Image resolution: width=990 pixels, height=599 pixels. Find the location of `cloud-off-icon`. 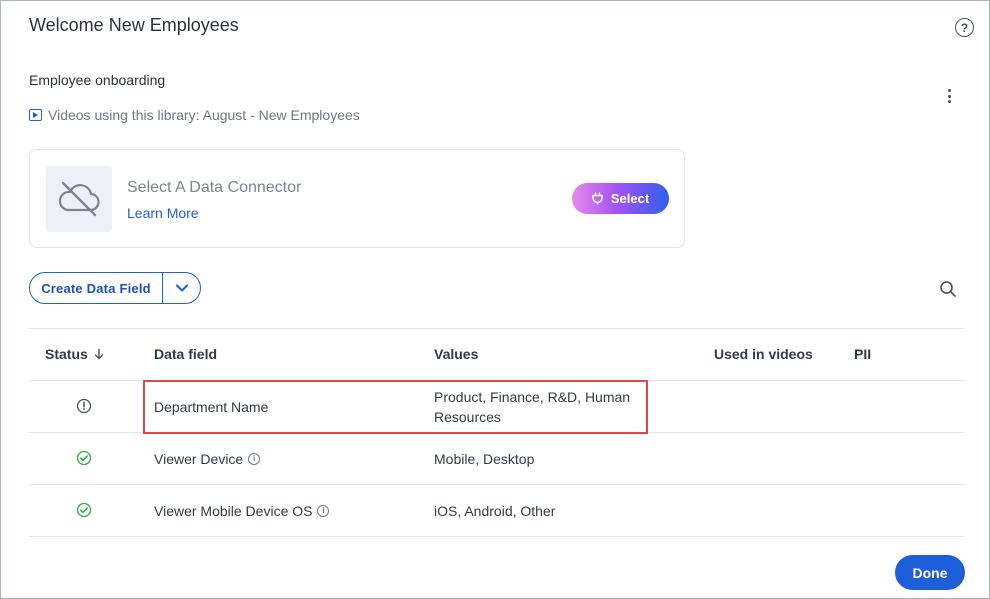

cloud-off-icon is located at coordinates (79, 199).